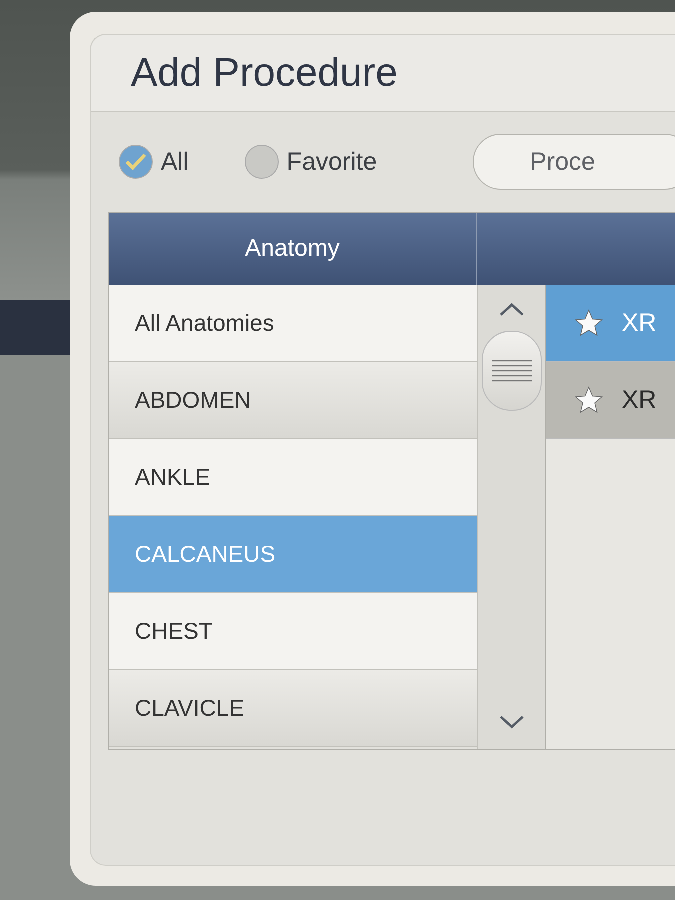 The height and width of the screenshot is (900, 675). What do you see at coordinates (574, 162) in the screenshot?
I see `search-field: Proce` at bounding box center [574, 162].